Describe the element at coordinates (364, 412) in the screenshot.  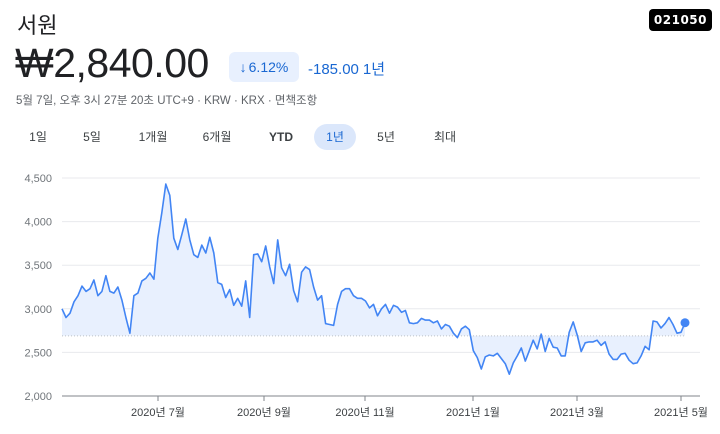
I see `x-tick-label: 2020년 11월` at that location.